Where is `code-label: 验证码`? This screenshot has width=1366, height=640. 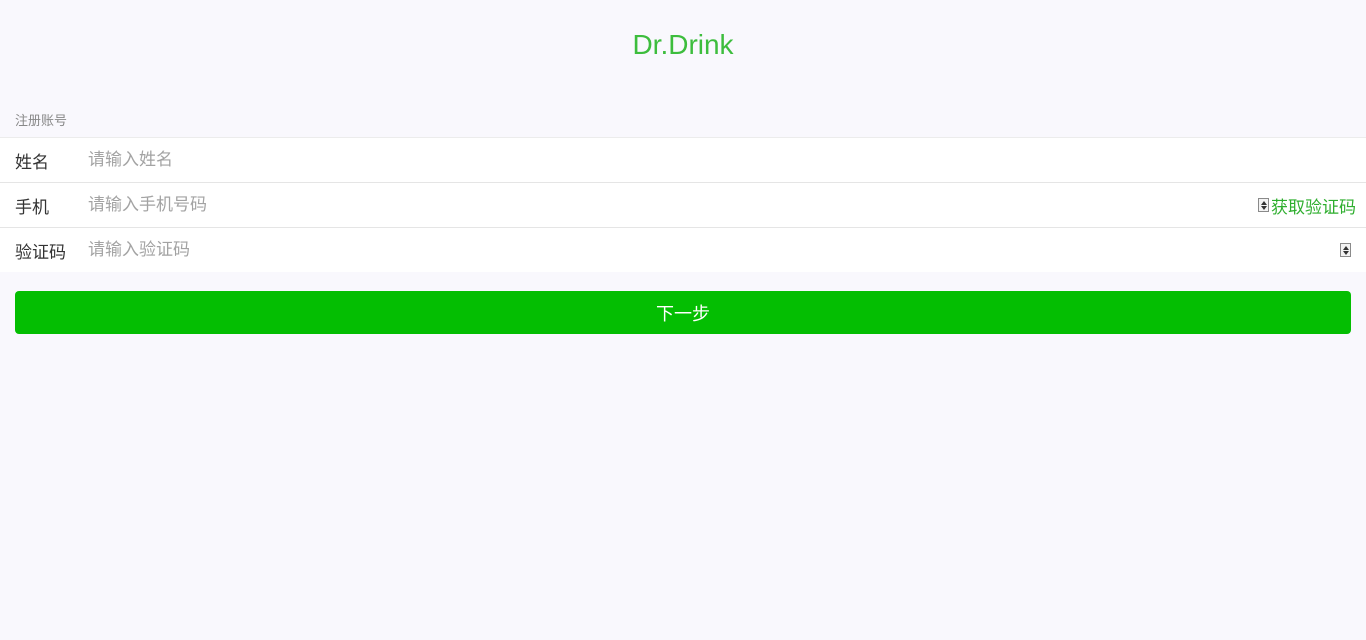 code-label: 验证码 is located at coordinates (40, 252).